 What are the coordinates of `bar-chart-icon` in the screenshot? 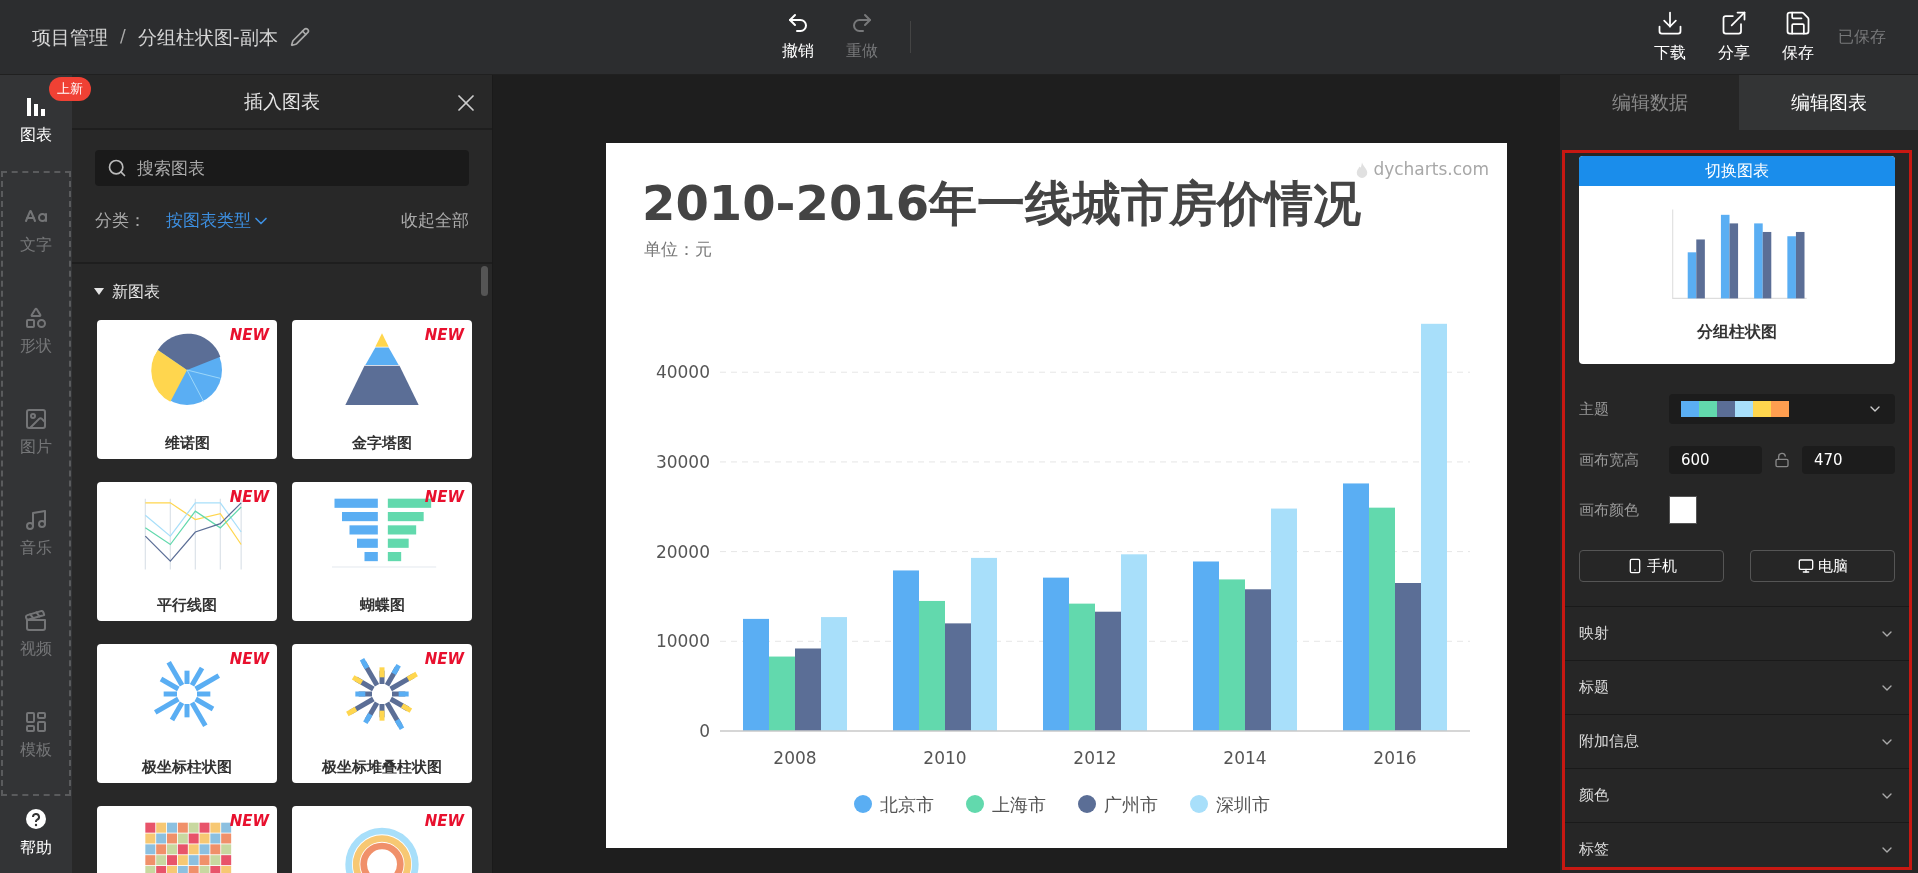 It's located at (36, 107).